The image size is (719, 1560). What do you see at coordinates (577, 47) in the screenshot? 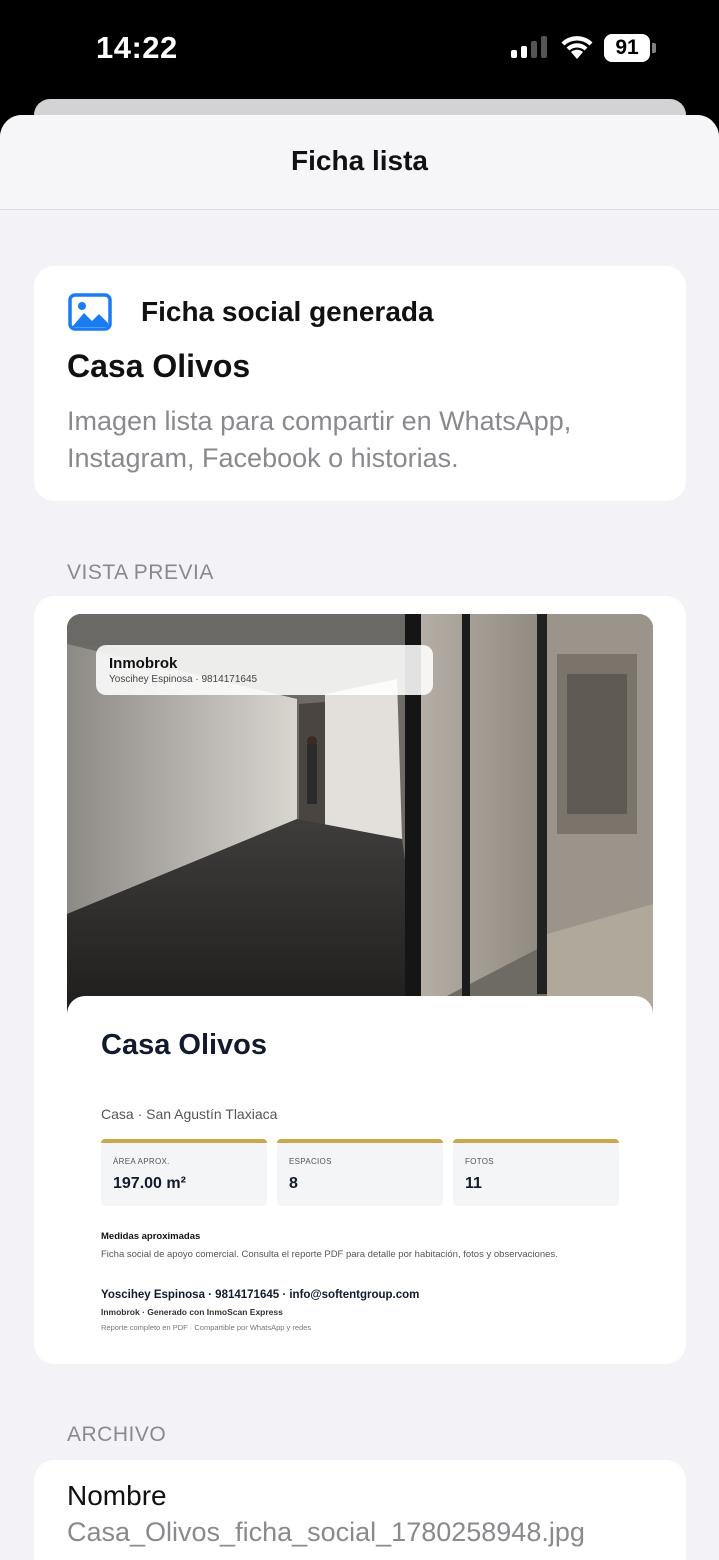
I see `wifi-icon` at bounding box center [577, 47].